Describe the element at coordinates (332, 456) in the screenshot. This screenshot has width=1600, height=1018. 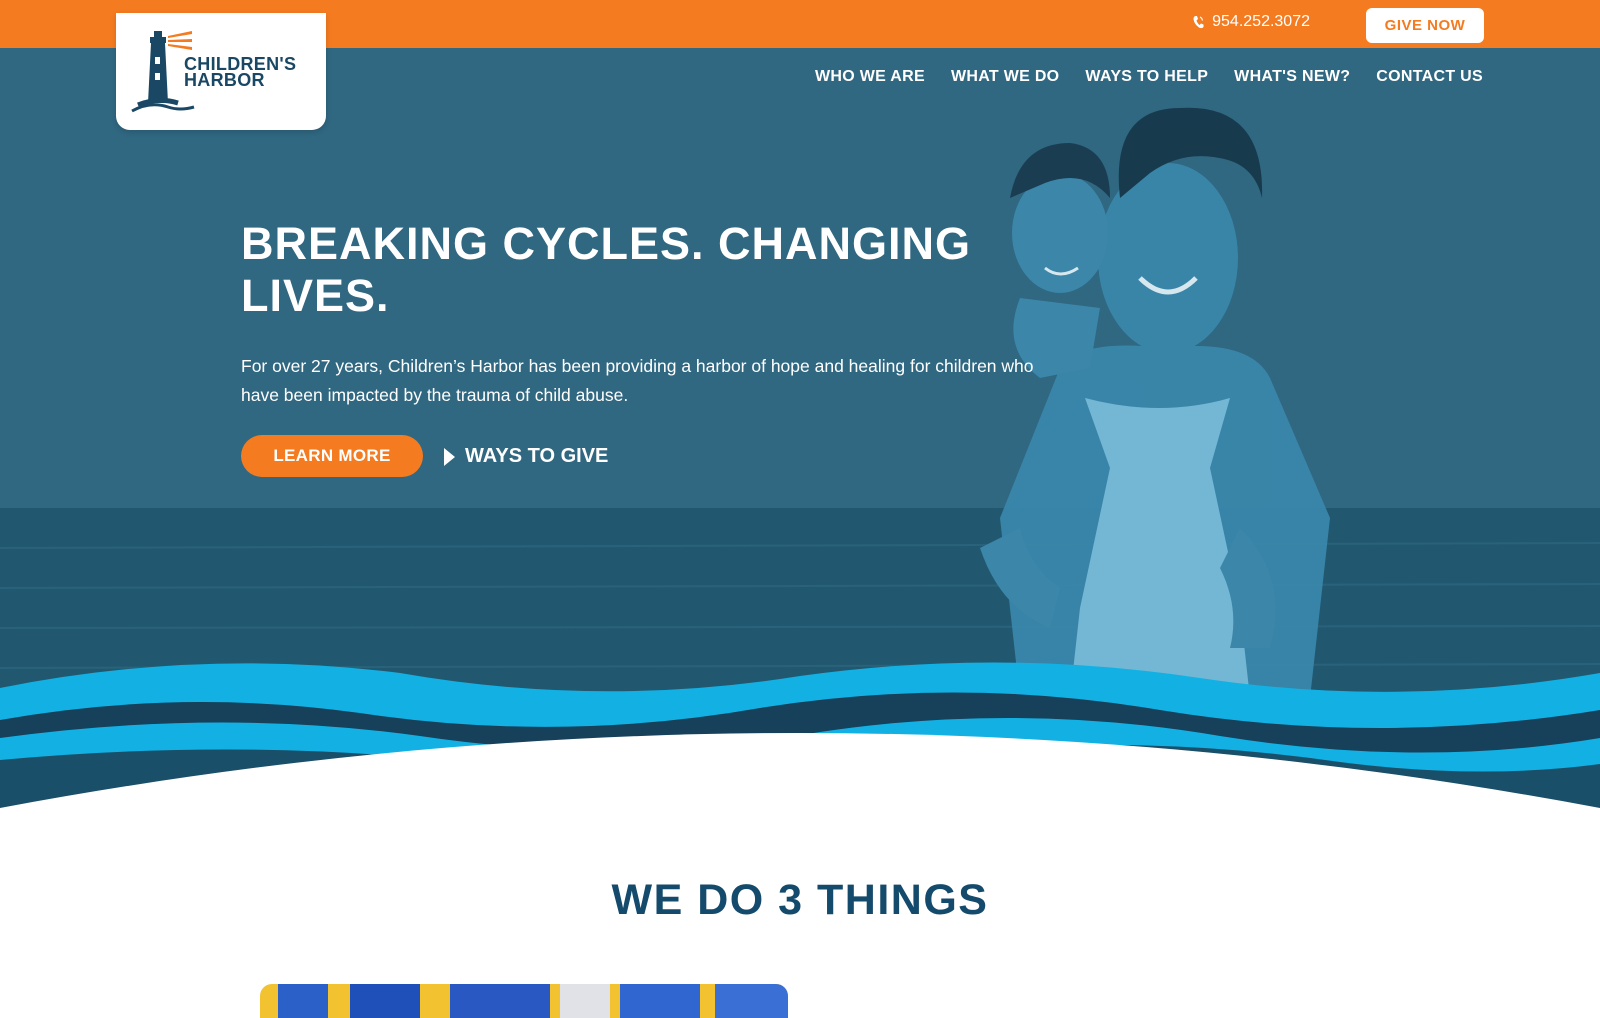
I see `learn-more-button: LEARN MORE` at that location.